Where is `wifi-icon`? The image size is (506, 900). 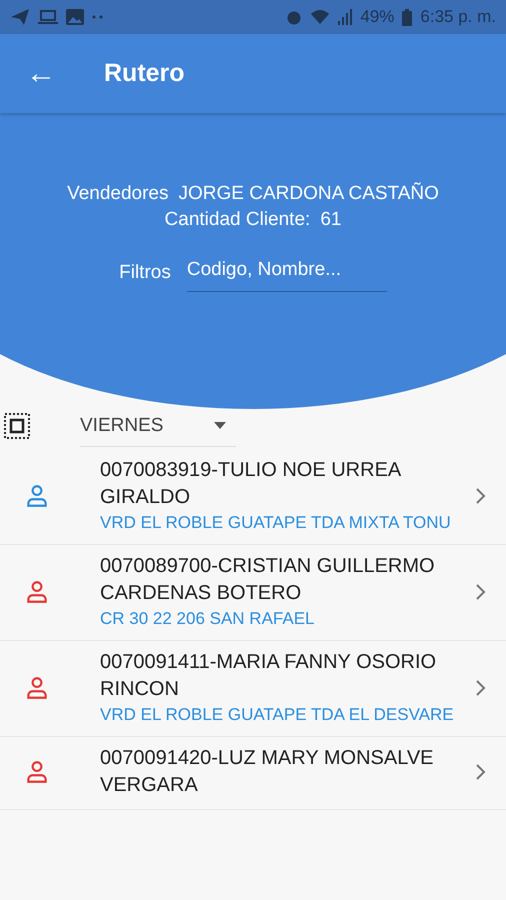 wifi-icon is located at coordinates (320, 17).